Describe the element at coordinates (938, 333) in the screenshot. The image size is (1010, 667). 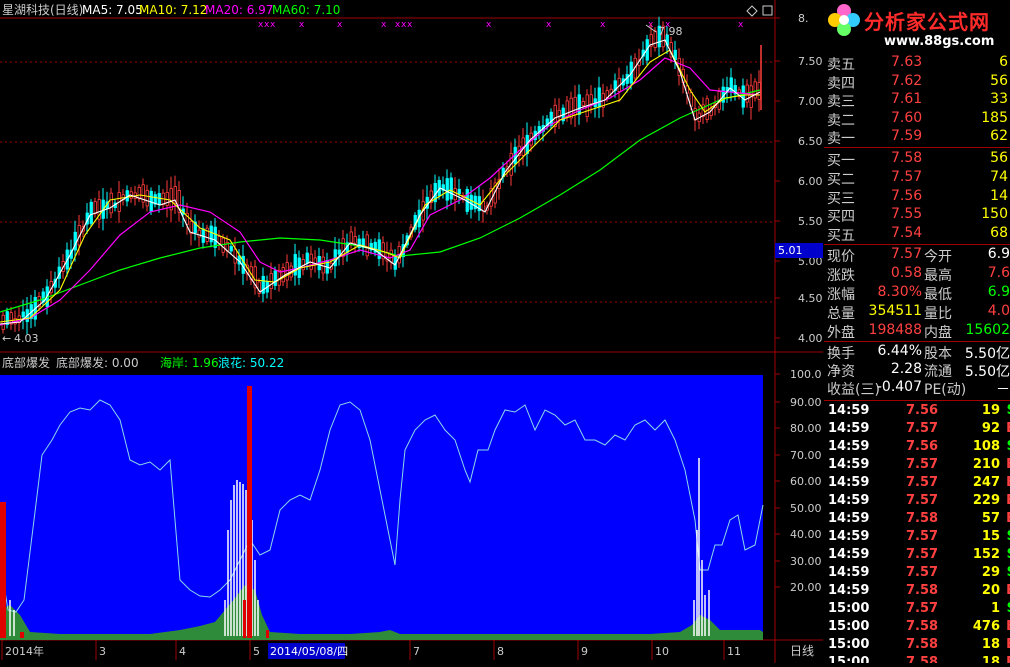
I see `stat-label: 内盘` at that location.